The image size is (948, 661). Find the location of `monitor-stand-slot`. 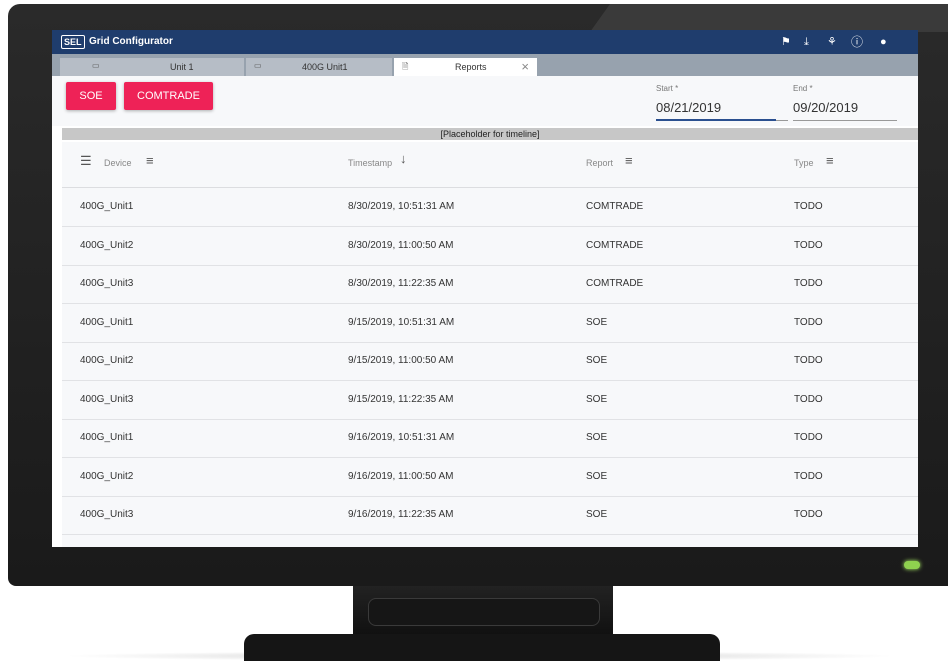

monitor-stand-slot is located at coordinates (484, 612).